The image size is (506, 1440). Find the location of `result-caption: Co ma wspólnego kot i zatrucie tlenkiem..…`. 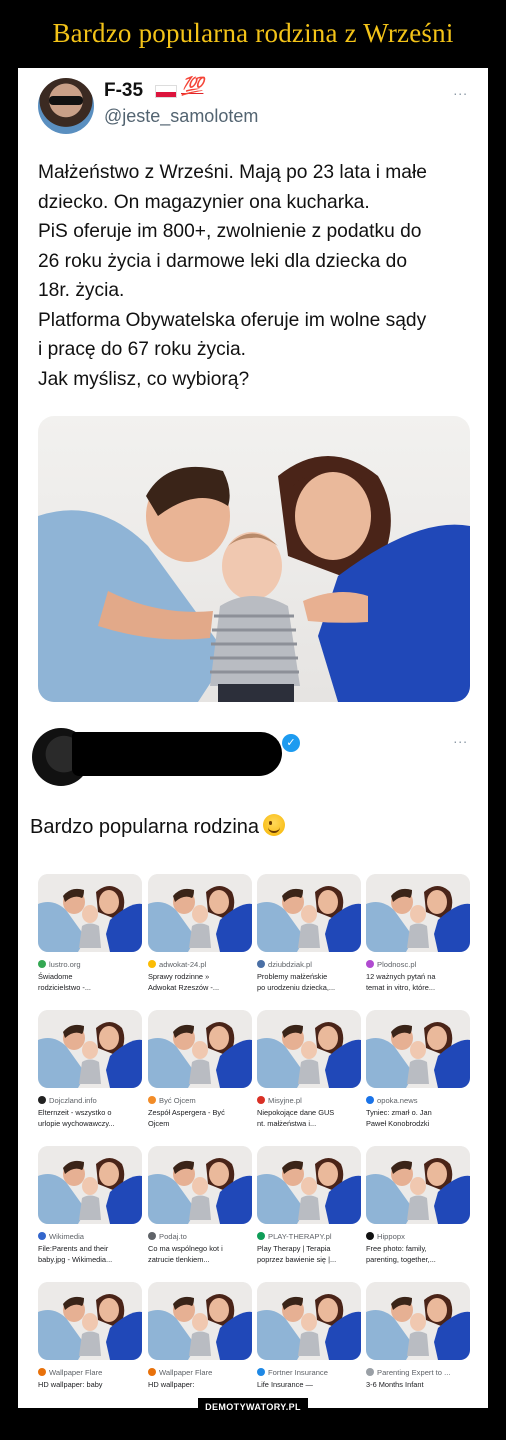

result-caption: Co ma wspólnego kot i zatrucie tlenkiem..… is located at coordinates (200, 1254).